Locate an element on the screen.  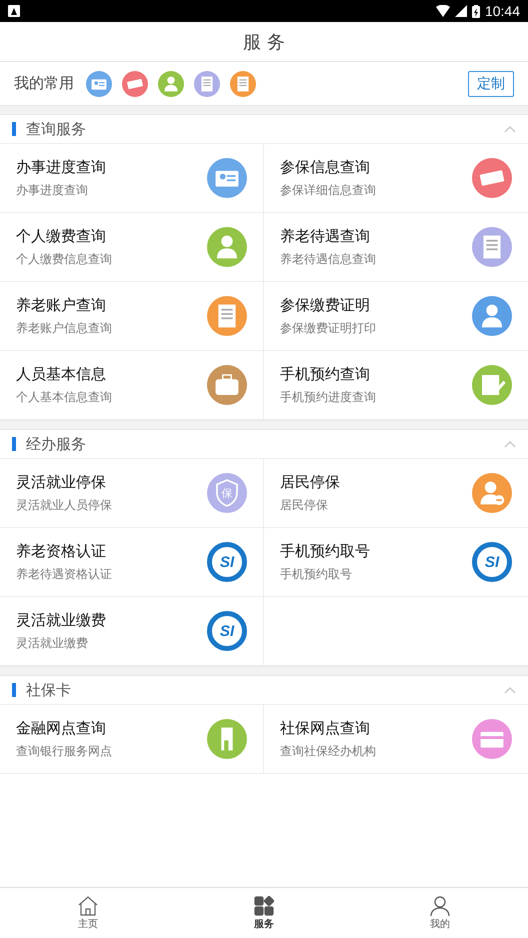
service-tile: 手机预约取号 手机预约取号 SI is located at coordinates (396, 562).